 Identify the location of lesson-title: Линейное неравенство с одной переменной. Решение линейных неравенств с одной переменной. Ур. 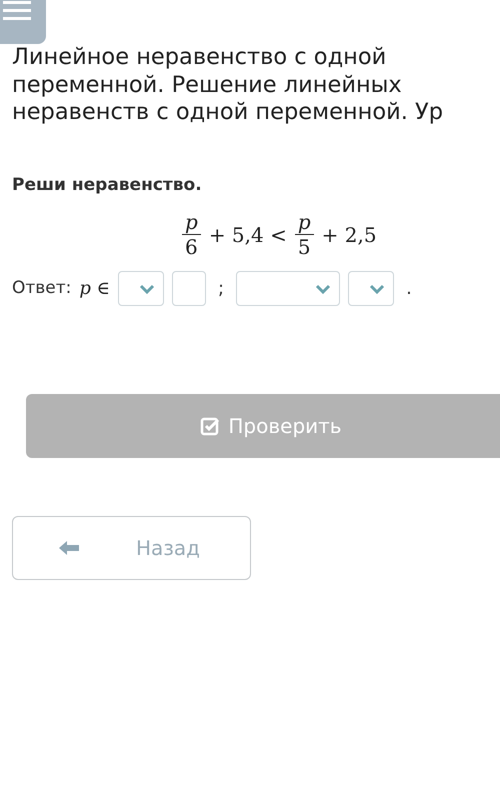
(228, 85).